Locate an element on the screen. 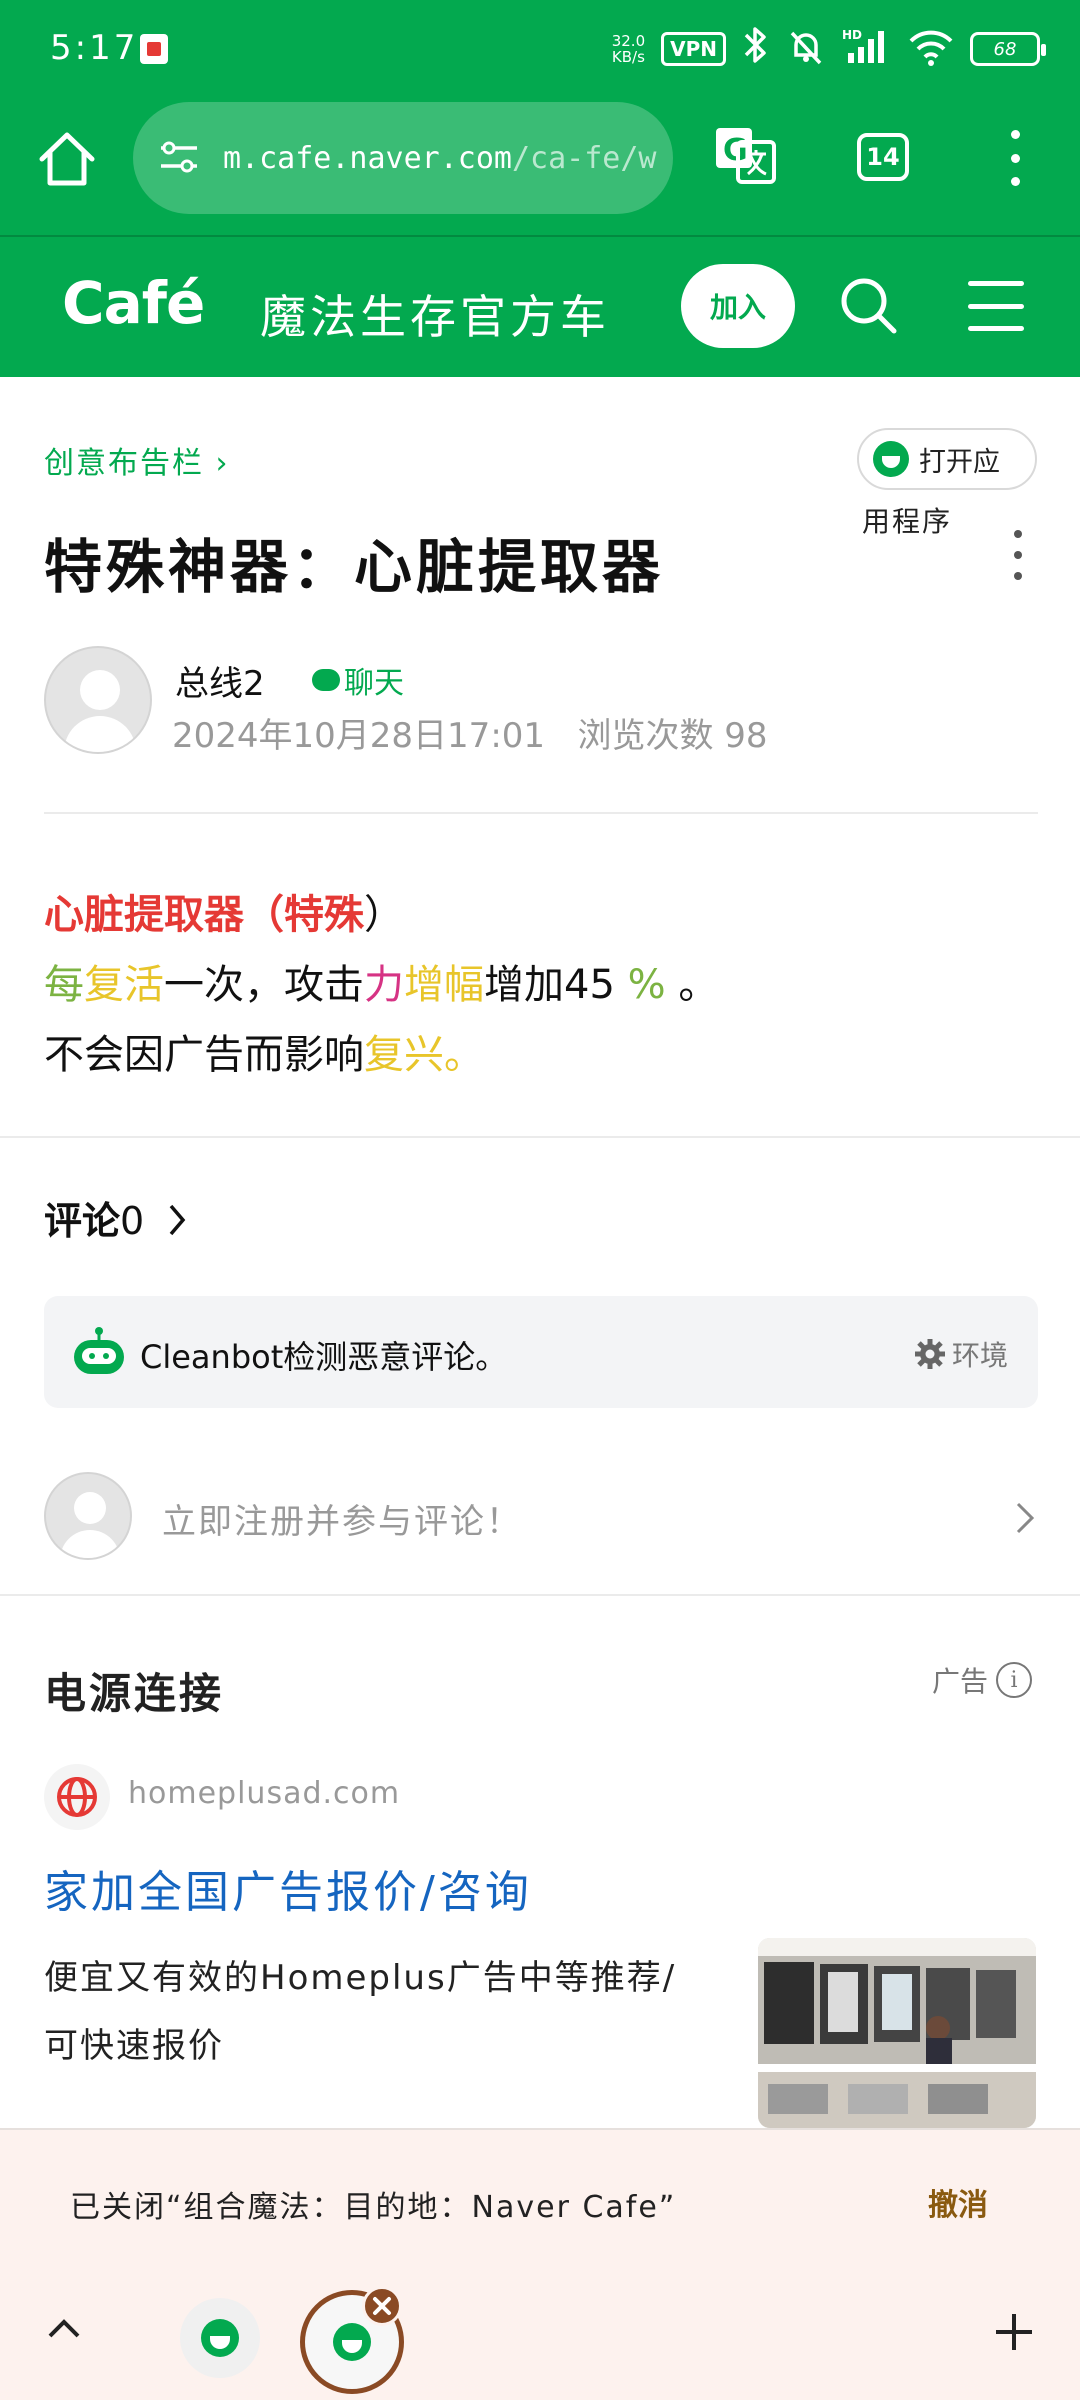  svg-text: HD is located at coordinates (852, 35).